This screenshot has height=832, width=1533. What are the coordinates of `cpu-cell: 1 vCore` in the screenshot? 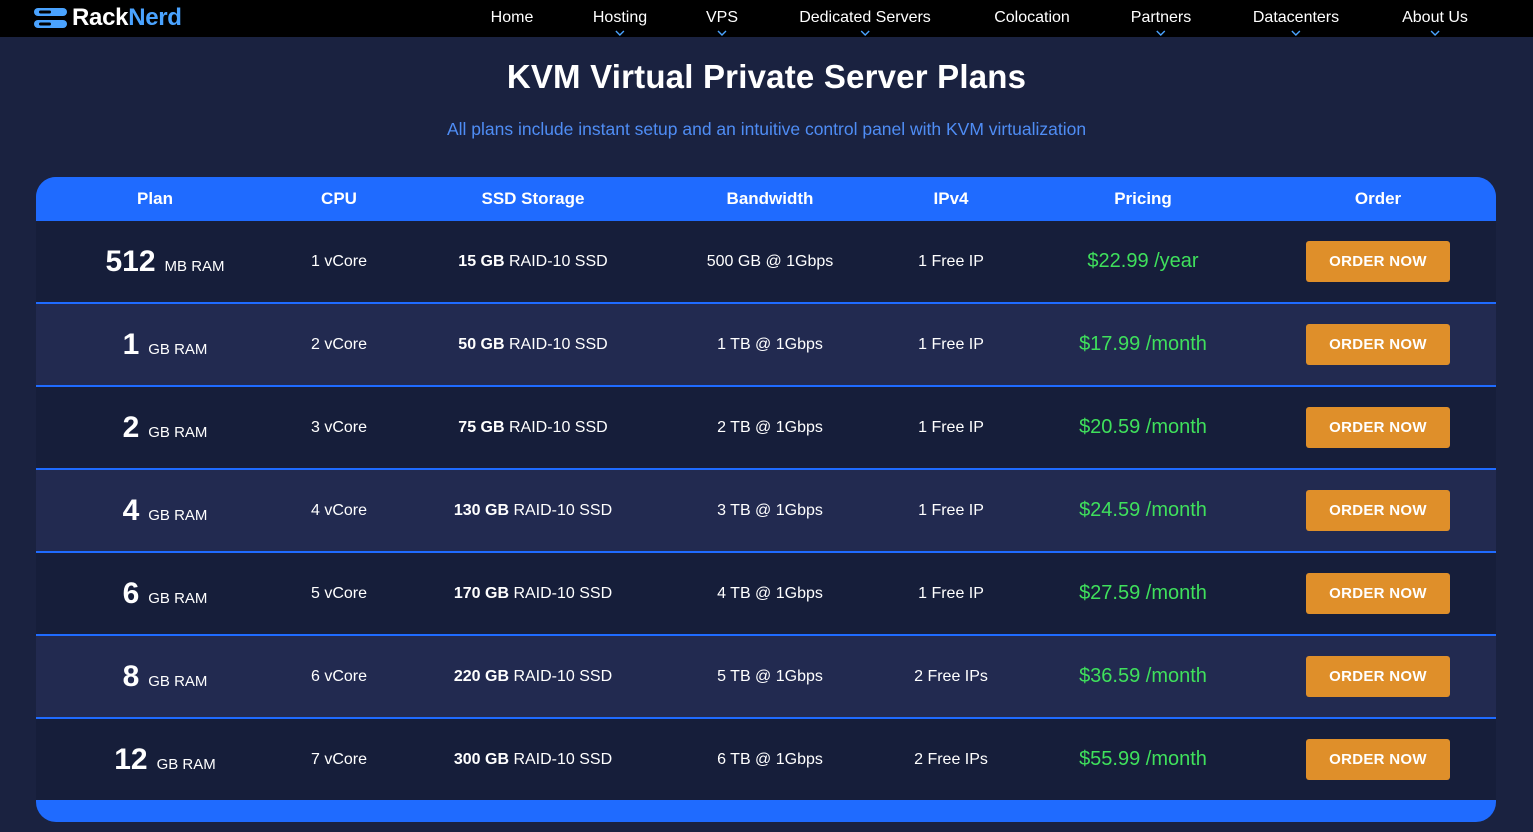 It's located at (339, 261).